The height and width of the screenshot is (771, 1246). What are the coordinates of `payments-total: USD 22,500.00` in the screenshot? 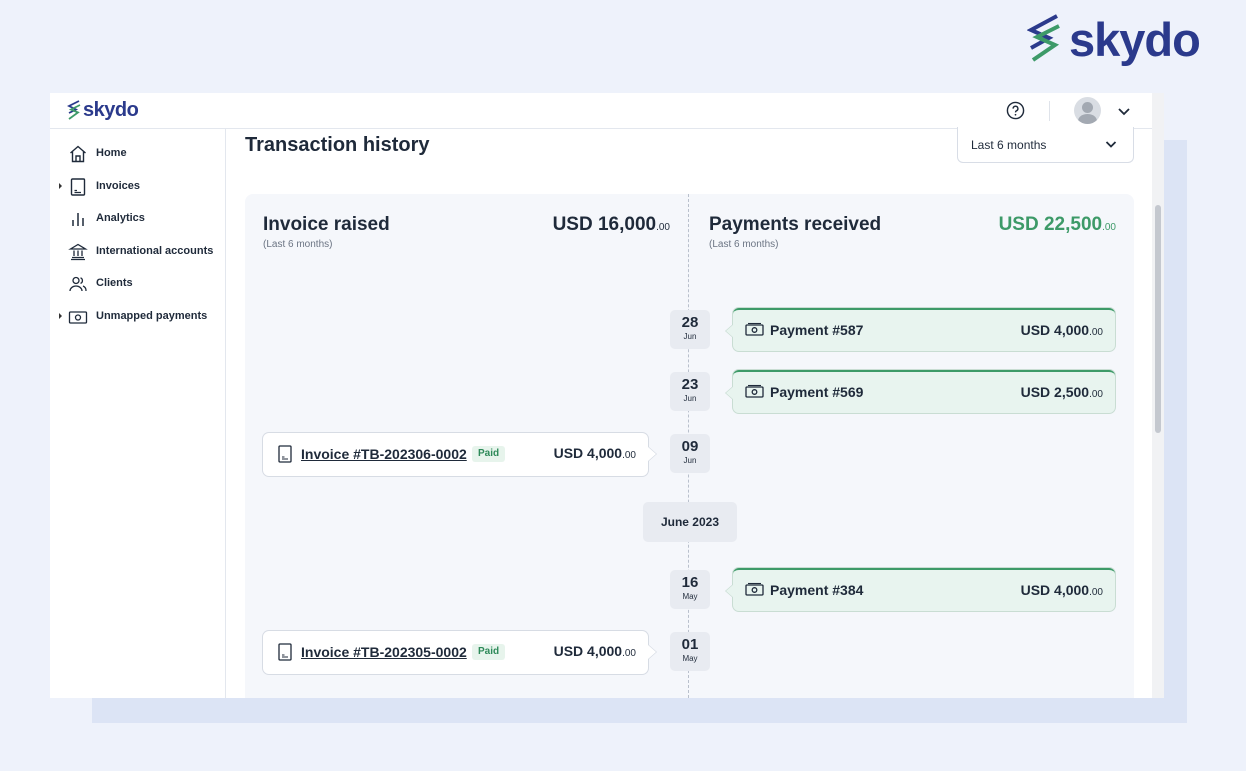 It's located at (1057, 225).